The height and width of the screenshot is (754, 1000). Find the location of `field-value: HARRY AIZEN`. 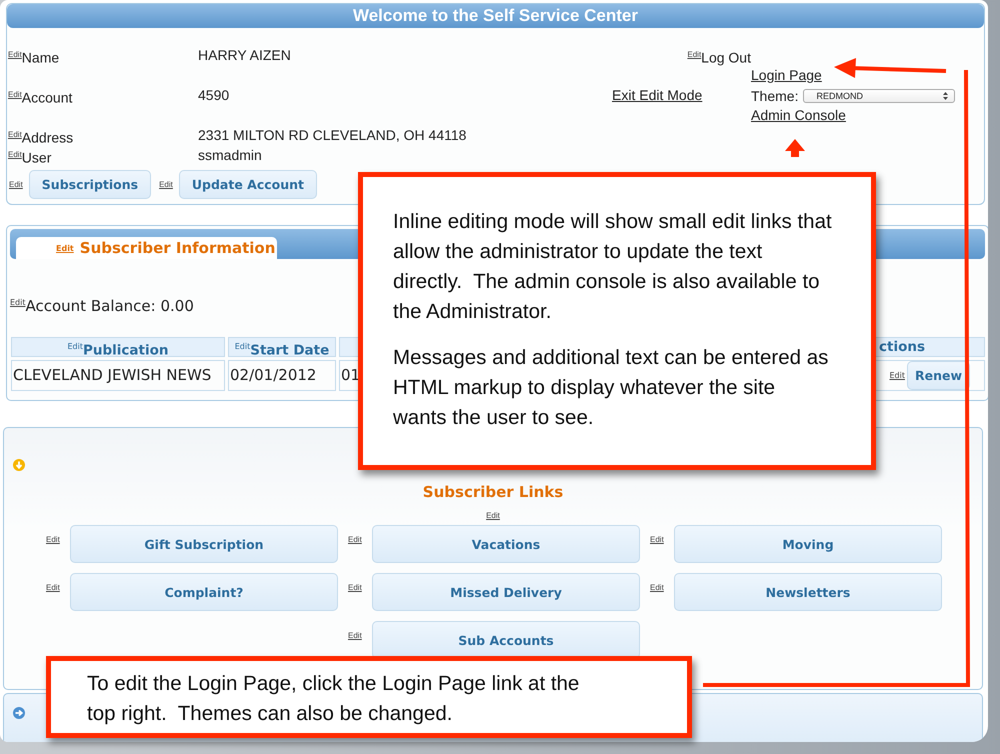

field-value: HARRY AIZEN is located at coordinates (244, 55).